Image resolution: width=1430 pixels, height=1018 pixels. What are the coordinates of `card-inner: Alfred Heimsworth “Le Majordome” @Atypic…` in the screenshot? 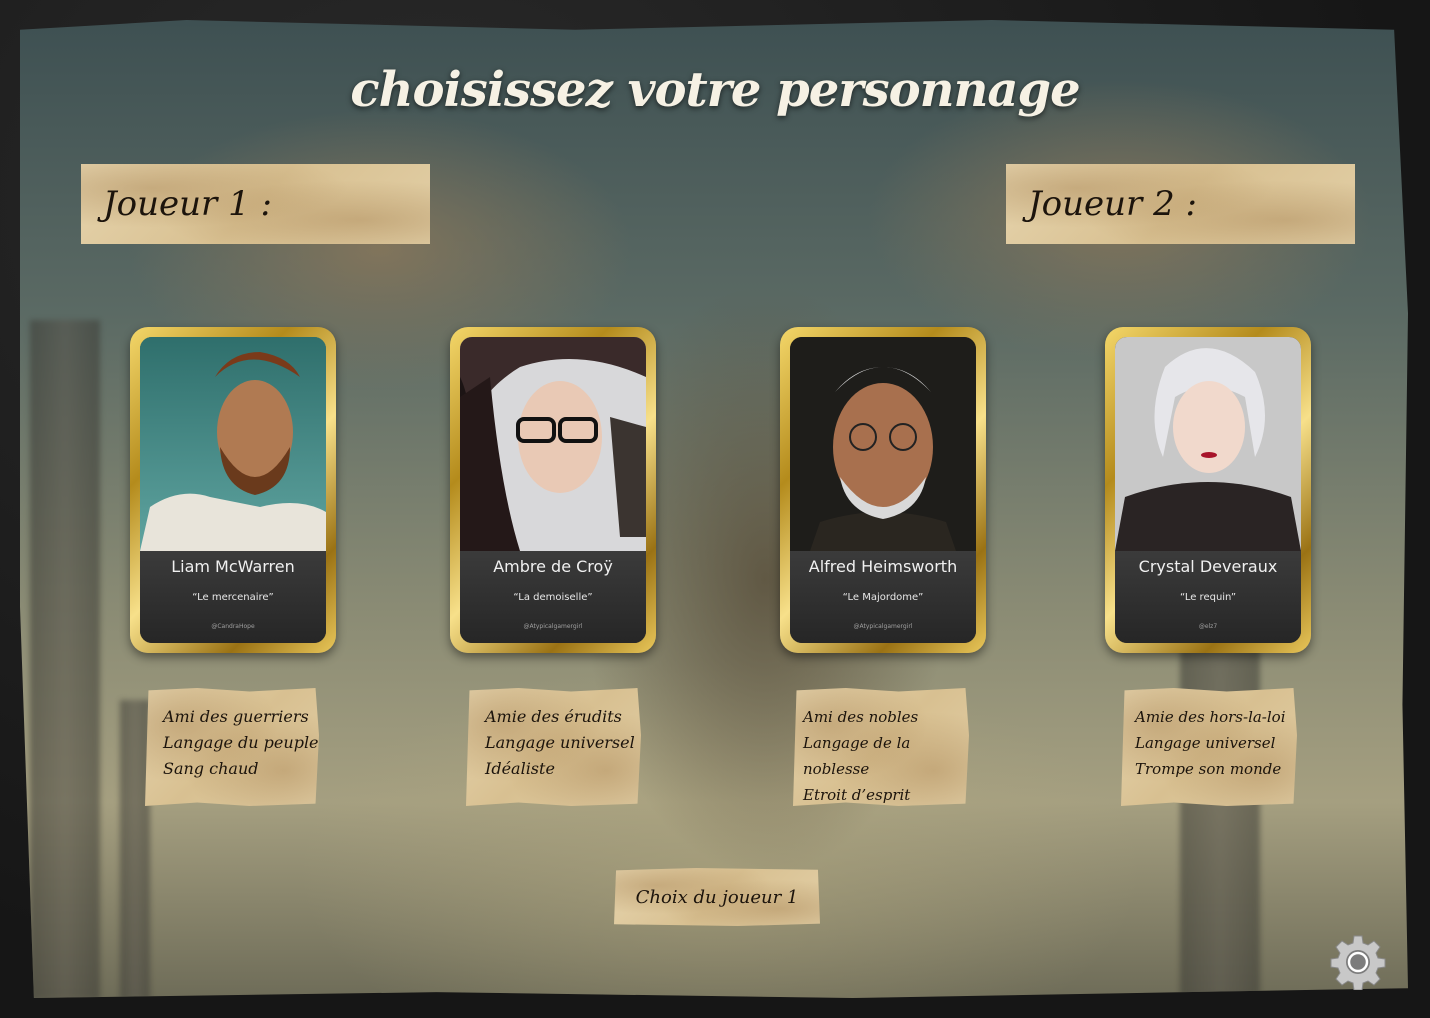 It's located at (883, 490).